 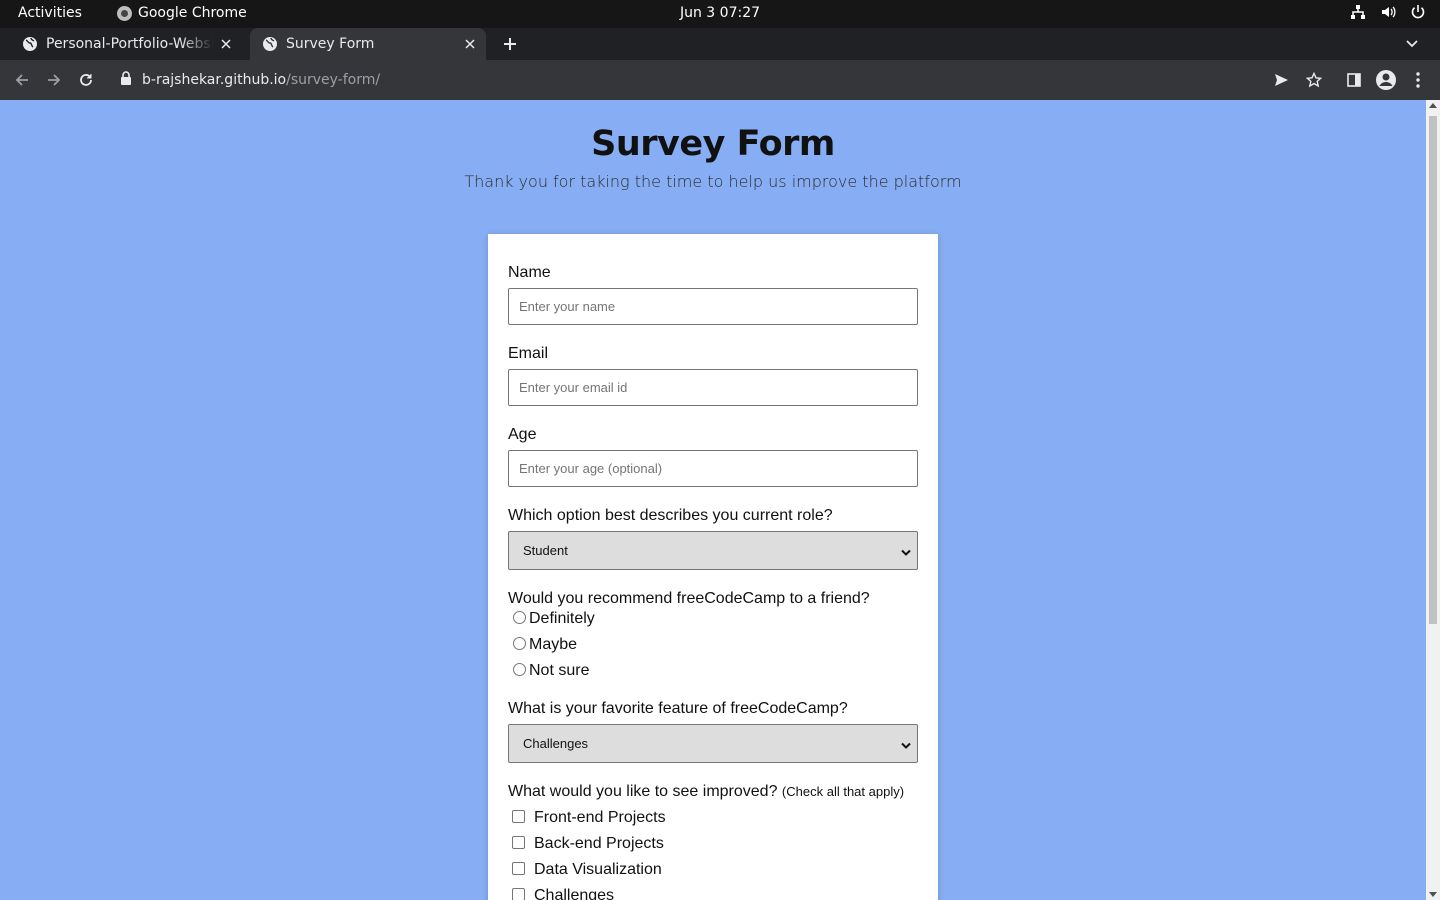 I want to click on browser-toolbar: b-rajshekar.github.io/survey-form/, so click(x=720, y=80).